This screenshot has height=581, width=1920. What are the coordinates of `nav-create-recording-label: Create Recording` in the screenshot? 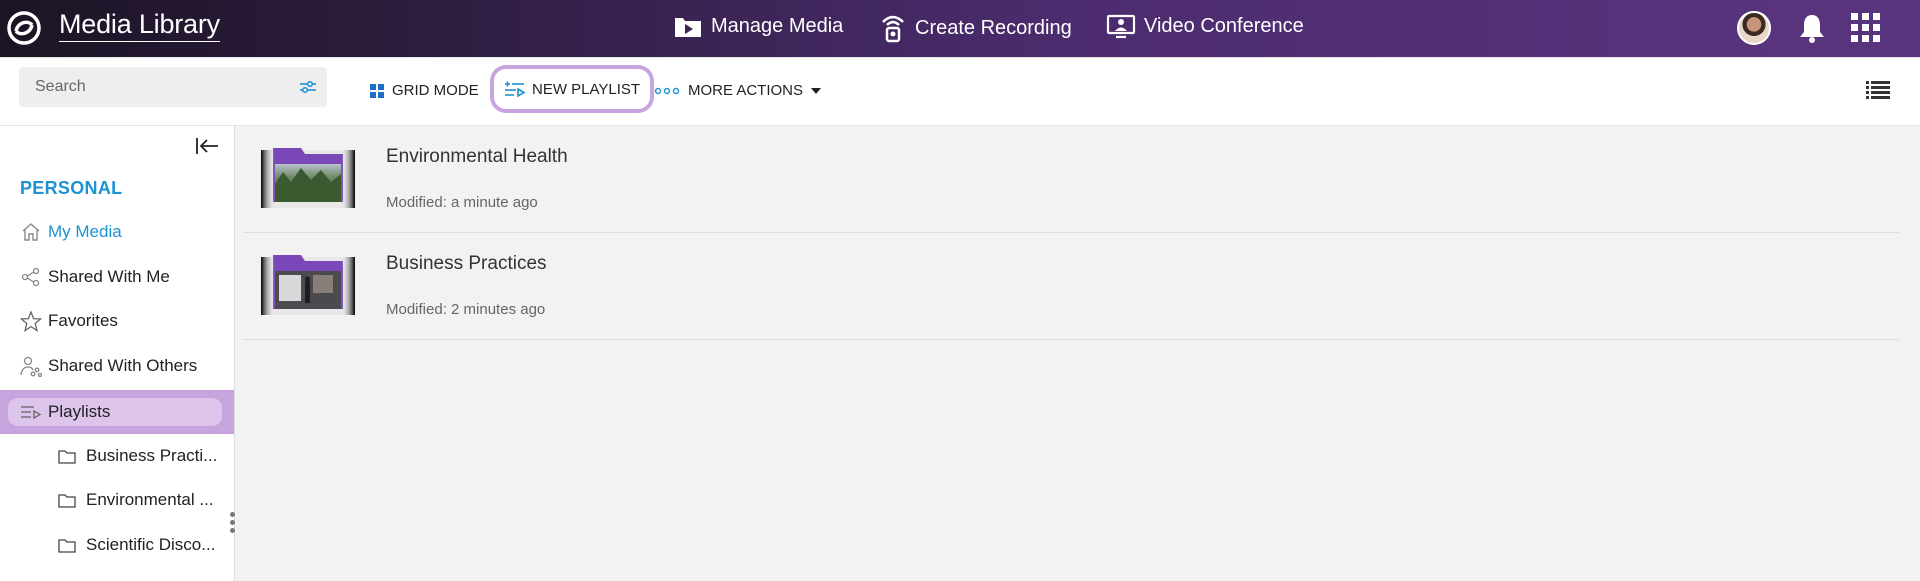 It's located at (993, 27).